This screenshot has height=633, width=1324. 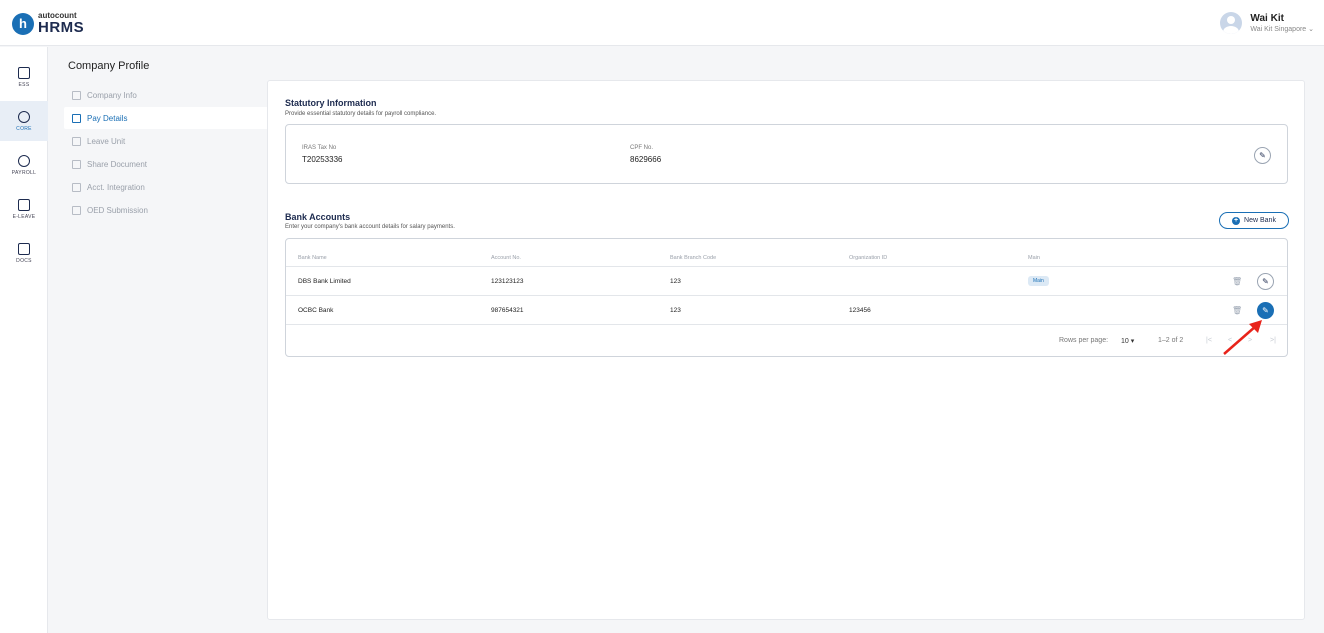 What do you see at coordinates (24, 216) in the screenshot?
I see `rail-label-eleave: E-LEAVE` at bounding box center [24, 216].